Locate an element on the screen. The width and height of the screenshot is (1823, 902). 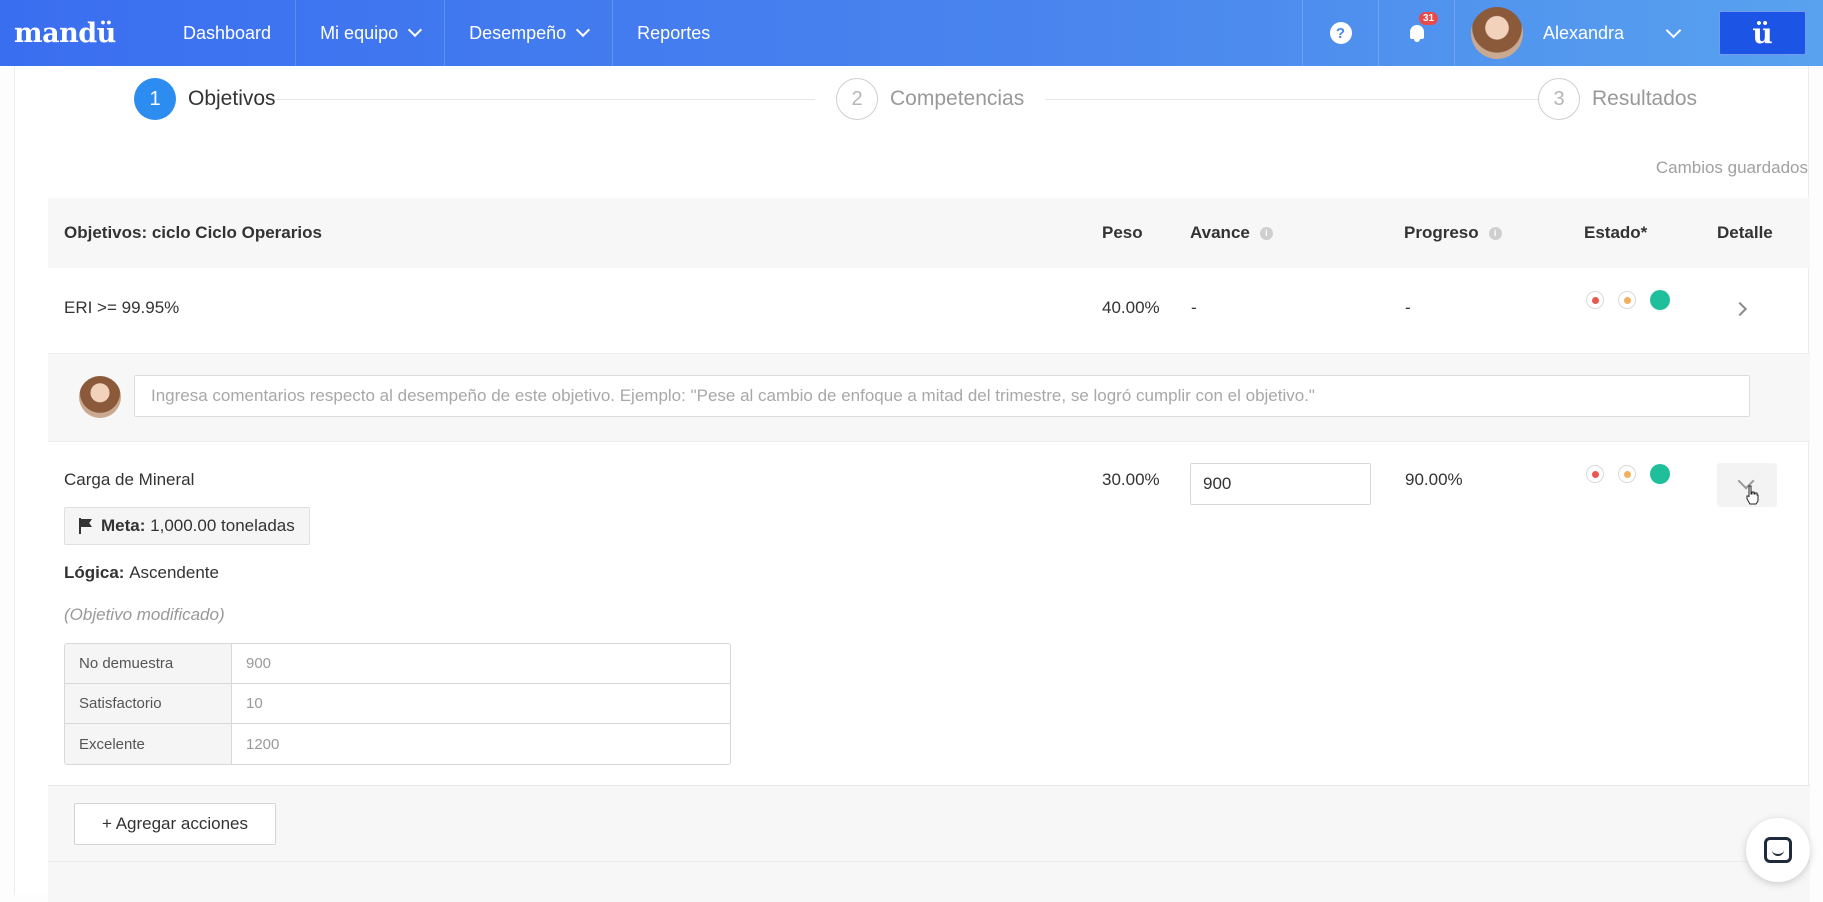
nav-mi-equipo: Mi equipo is located at coordinates (370, 33).